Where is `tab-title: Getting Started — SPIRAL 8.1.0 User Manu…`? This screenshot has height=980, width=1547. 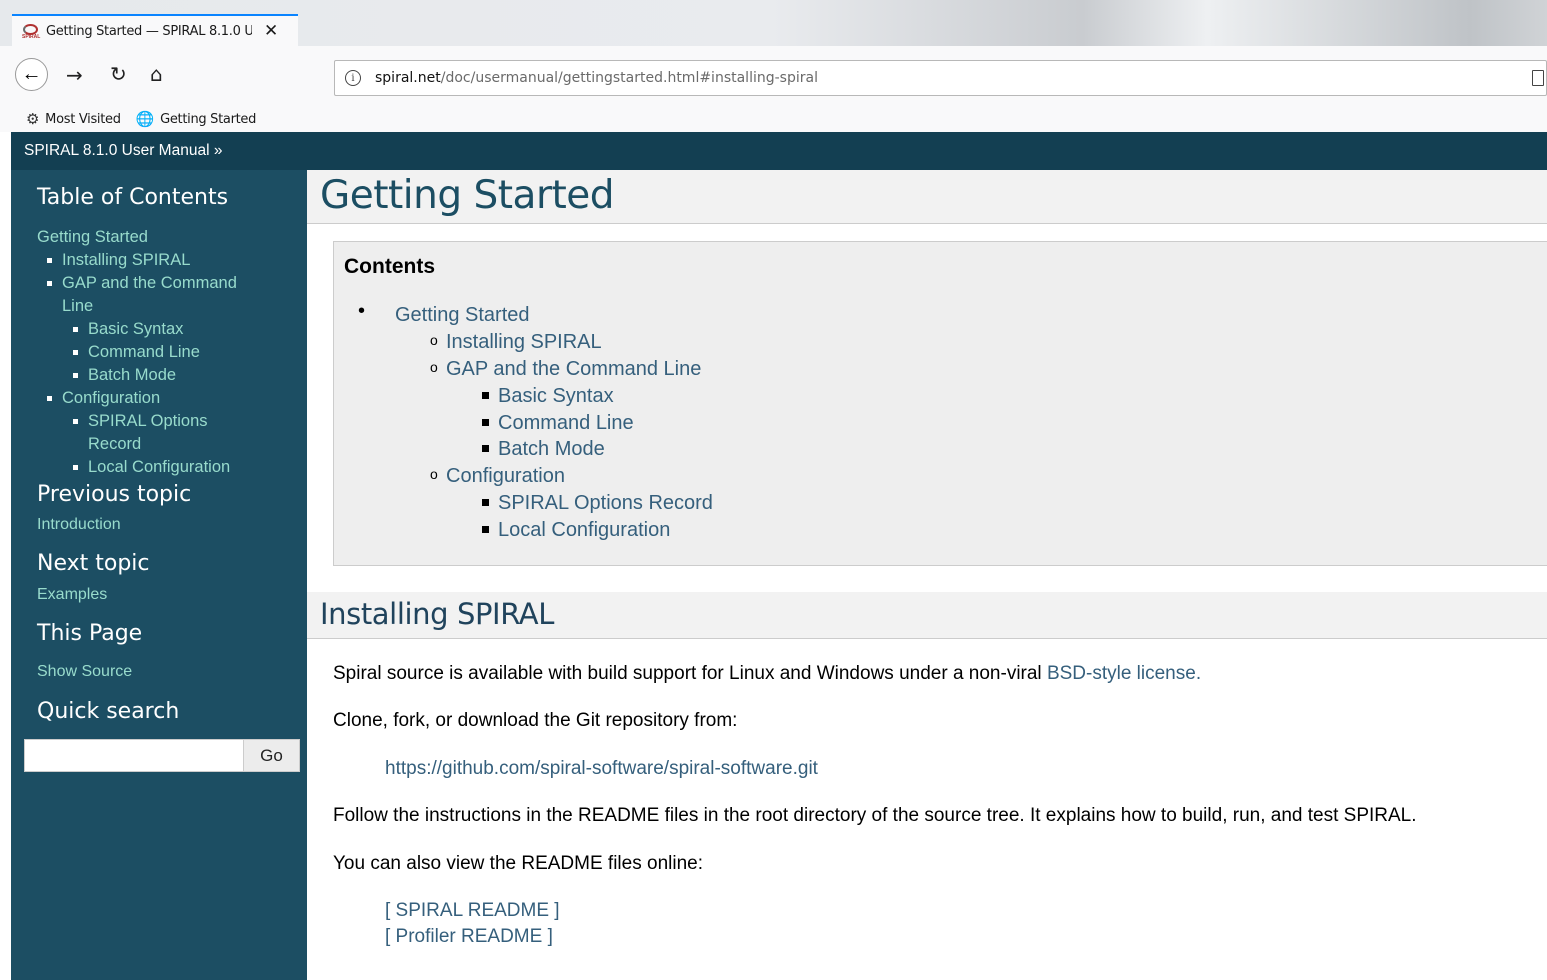 tab-title: Getting Started — SPIRAL 8.1.0 User Manu… is located at coordinates (149, 31).